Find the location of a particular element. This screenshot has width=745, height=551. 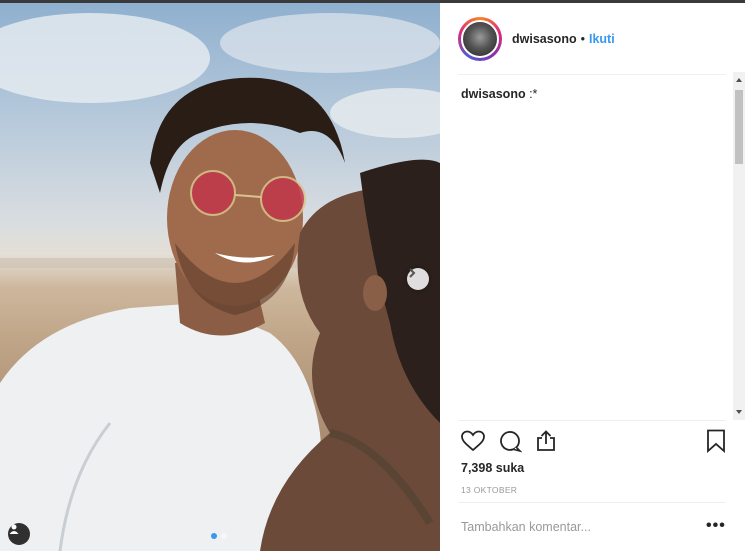

save-button is located at coordinates (716, 443).